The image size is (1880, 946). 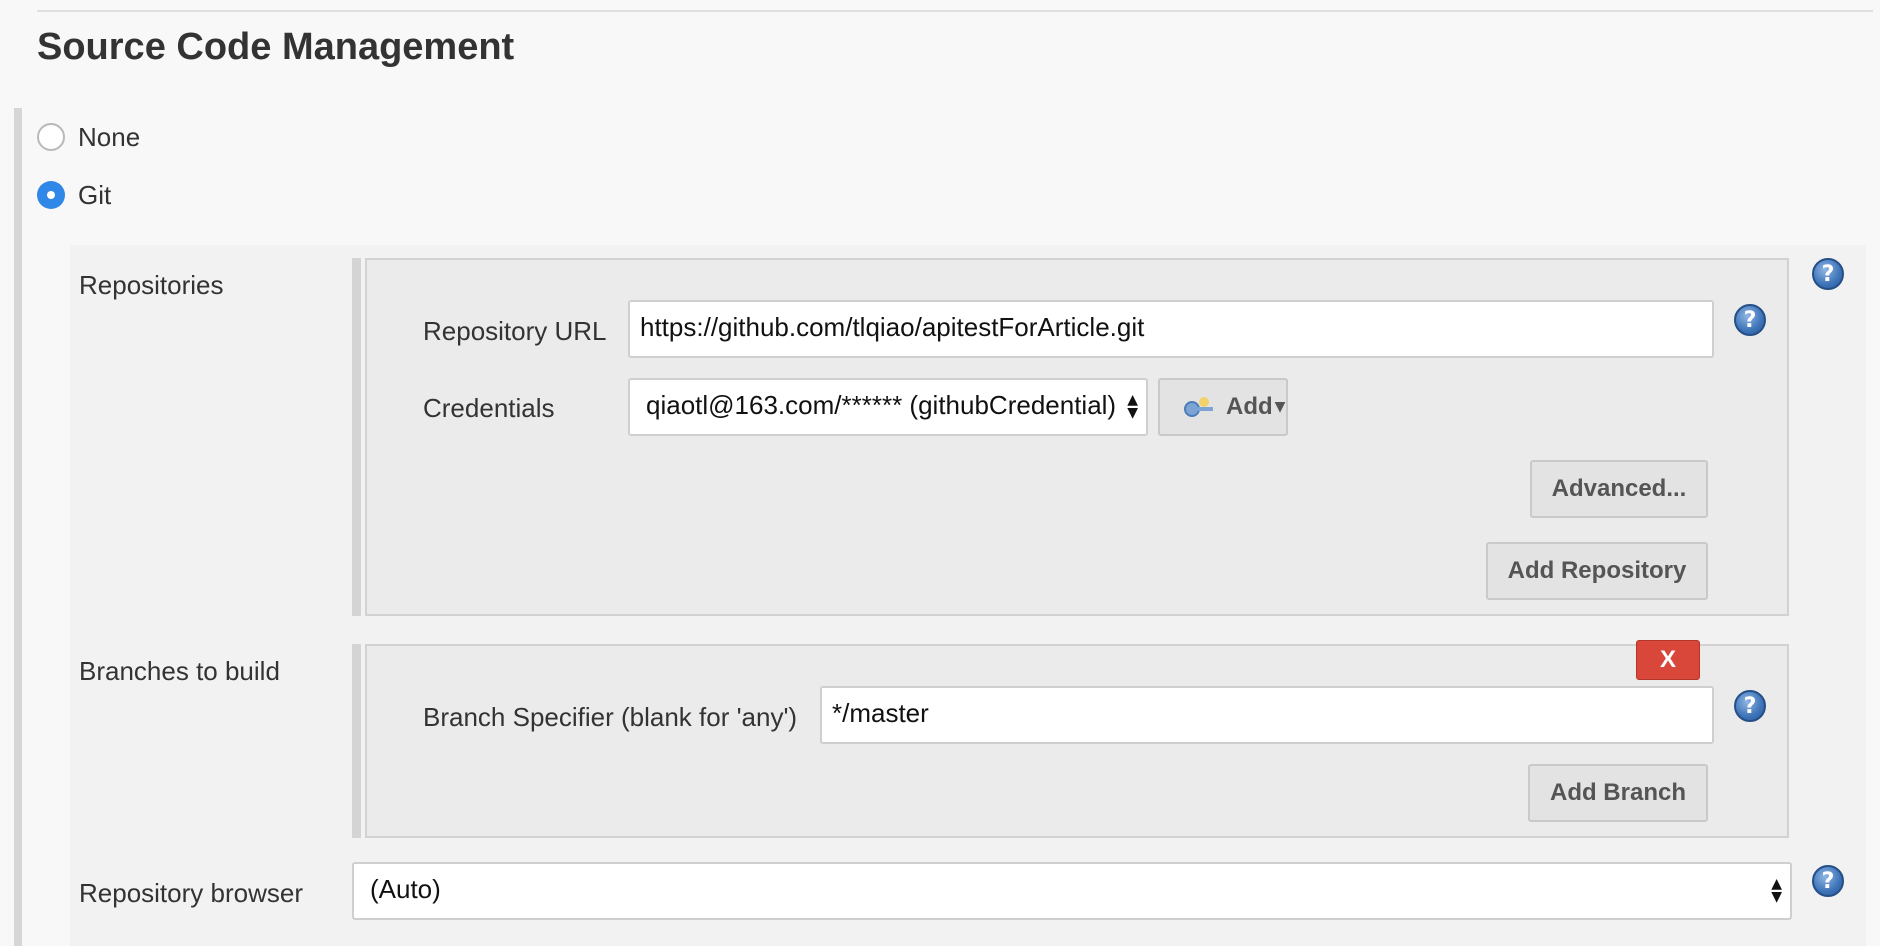 I want to click on add-branch-button: Add Branch, so click(x=1618, y=793).